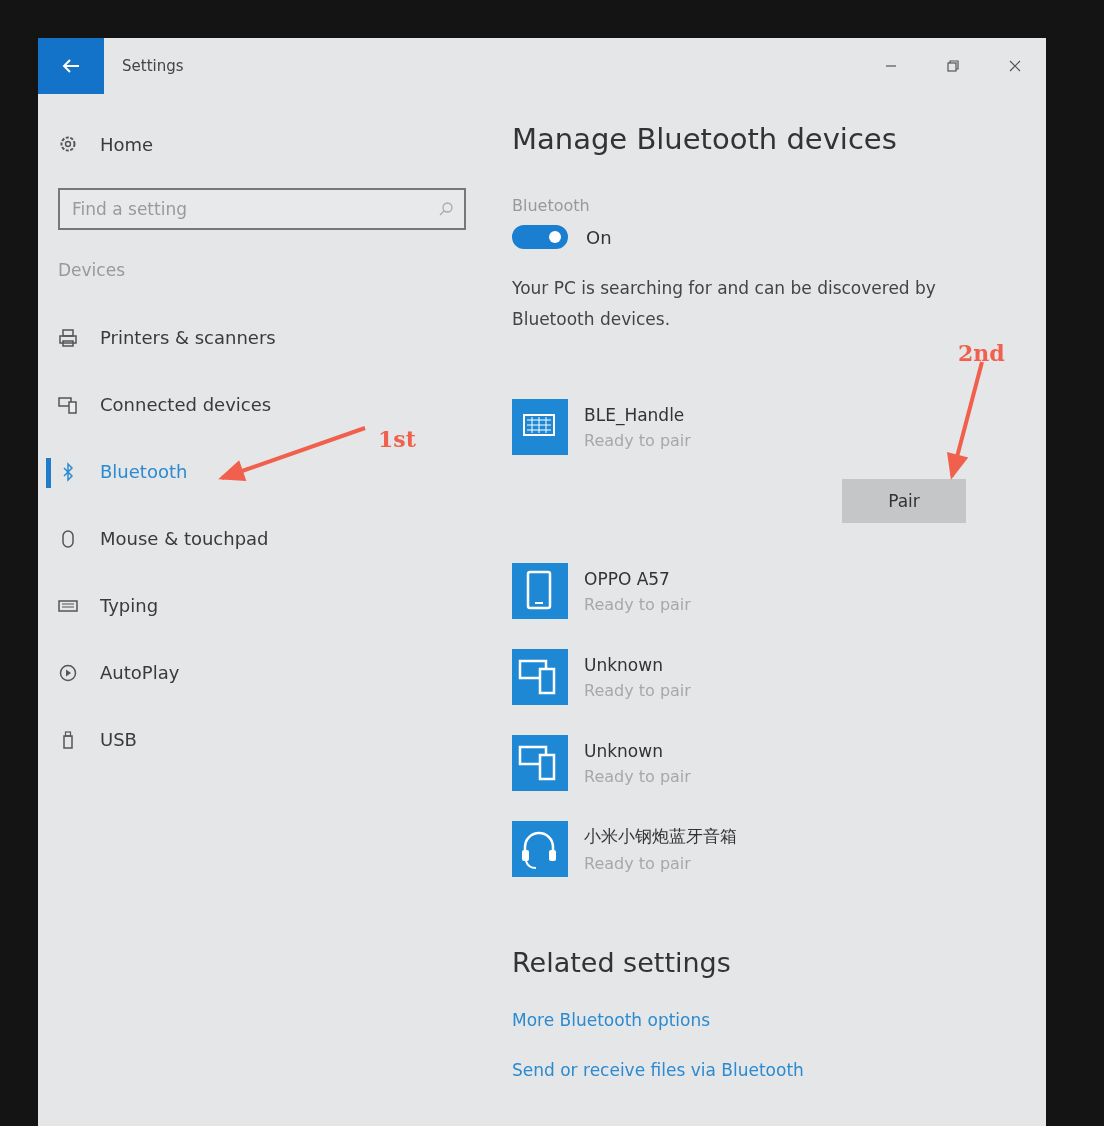 The height and width of the screenshot is (1126, 1104). What do you see at coordinates (904, 501) in the screenshot?
I see `pair-button: Pair` at bounding box center [904, 501].